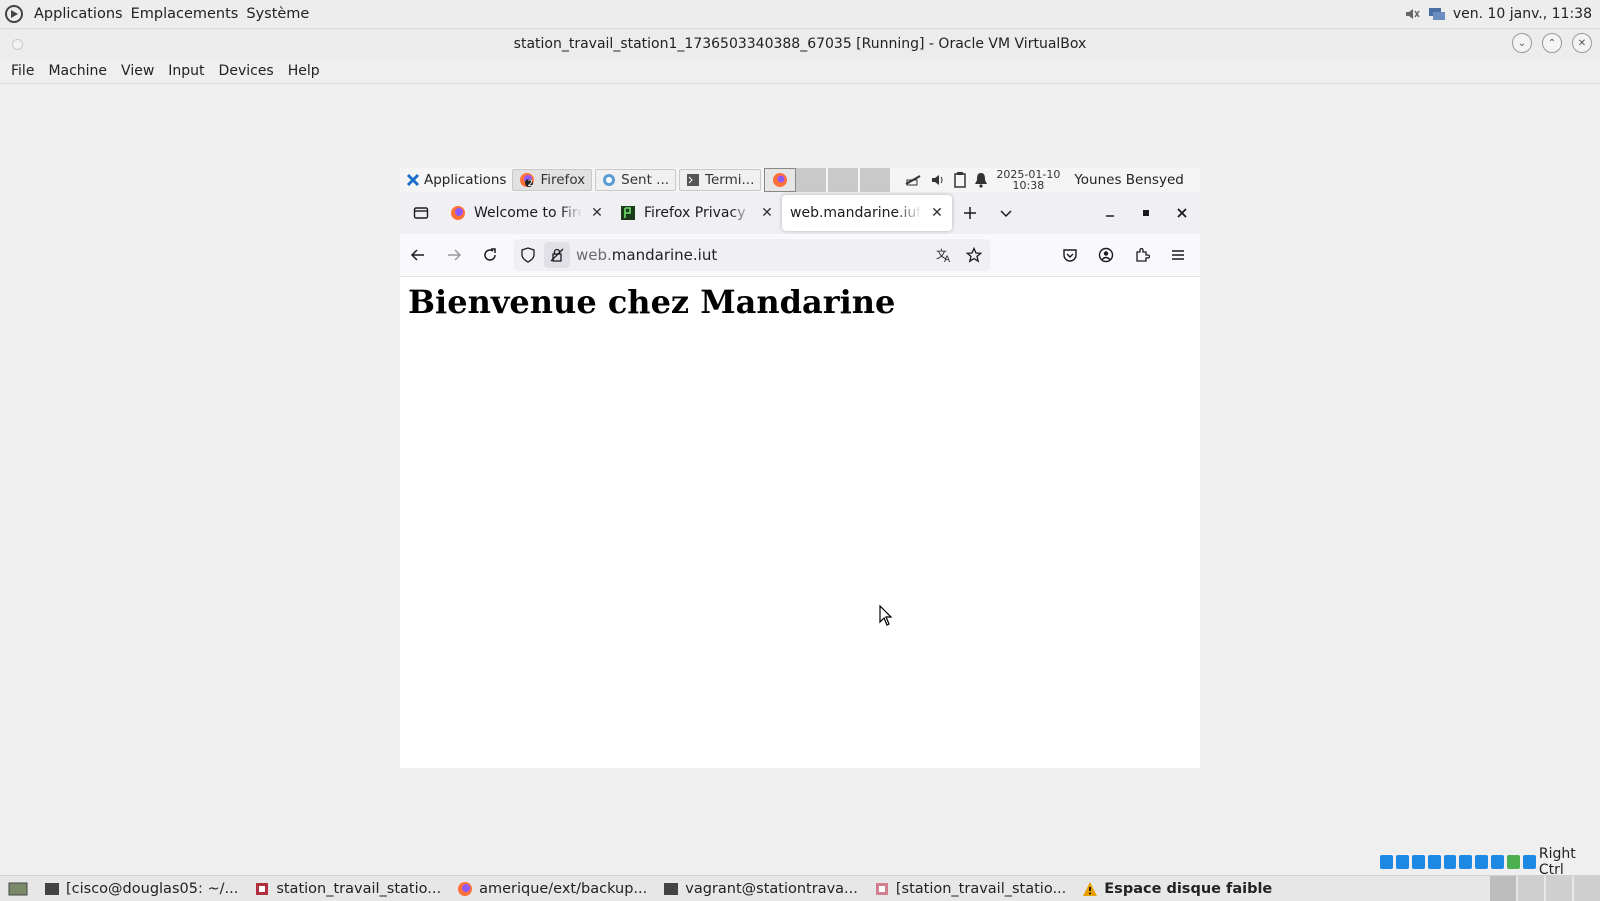 Image resolution: width=1600 pixels, height=901 pixels. I want to click on host-key-label: Right Ctrl, so click(1569, 862).